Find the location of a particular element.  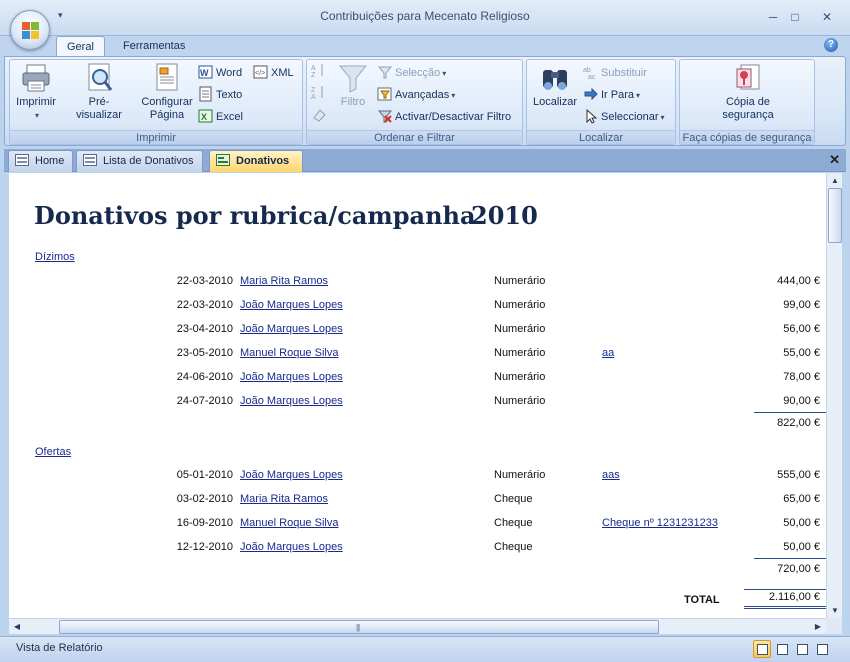

row-date: 24-06-2010 is located at coordinates (204, 377).